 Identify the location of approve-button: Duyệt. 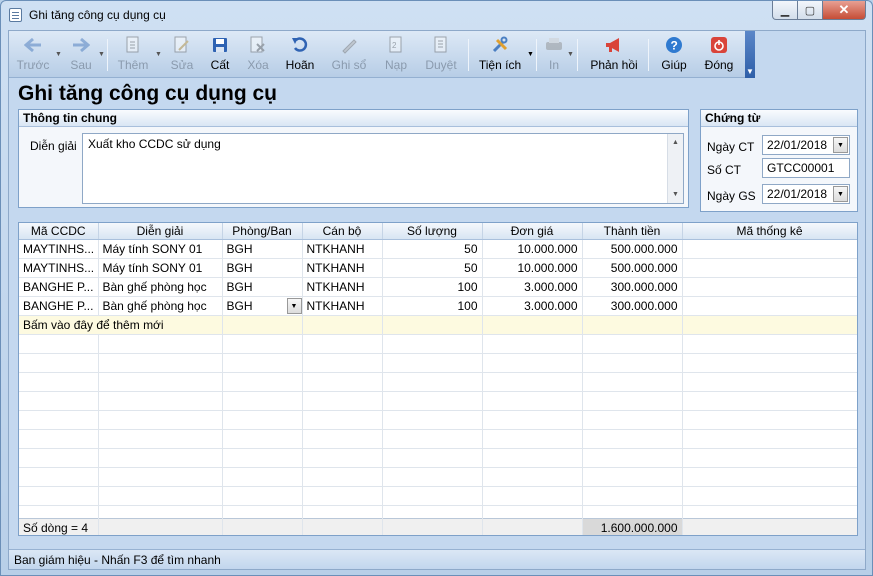
(441, 55).